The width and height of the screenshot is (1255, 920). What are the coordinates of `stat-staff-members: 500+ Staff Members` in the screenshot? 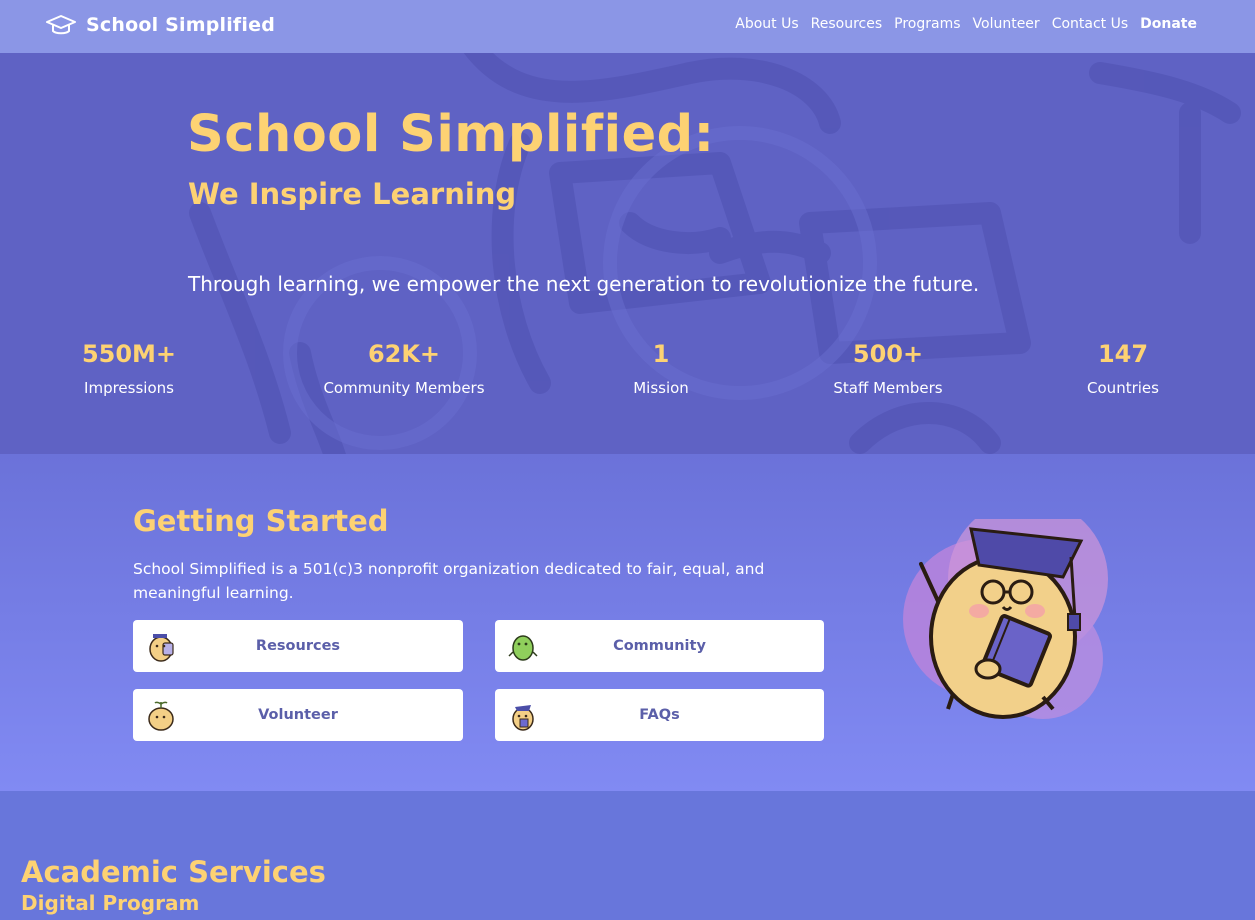 It's located at (888, 368).